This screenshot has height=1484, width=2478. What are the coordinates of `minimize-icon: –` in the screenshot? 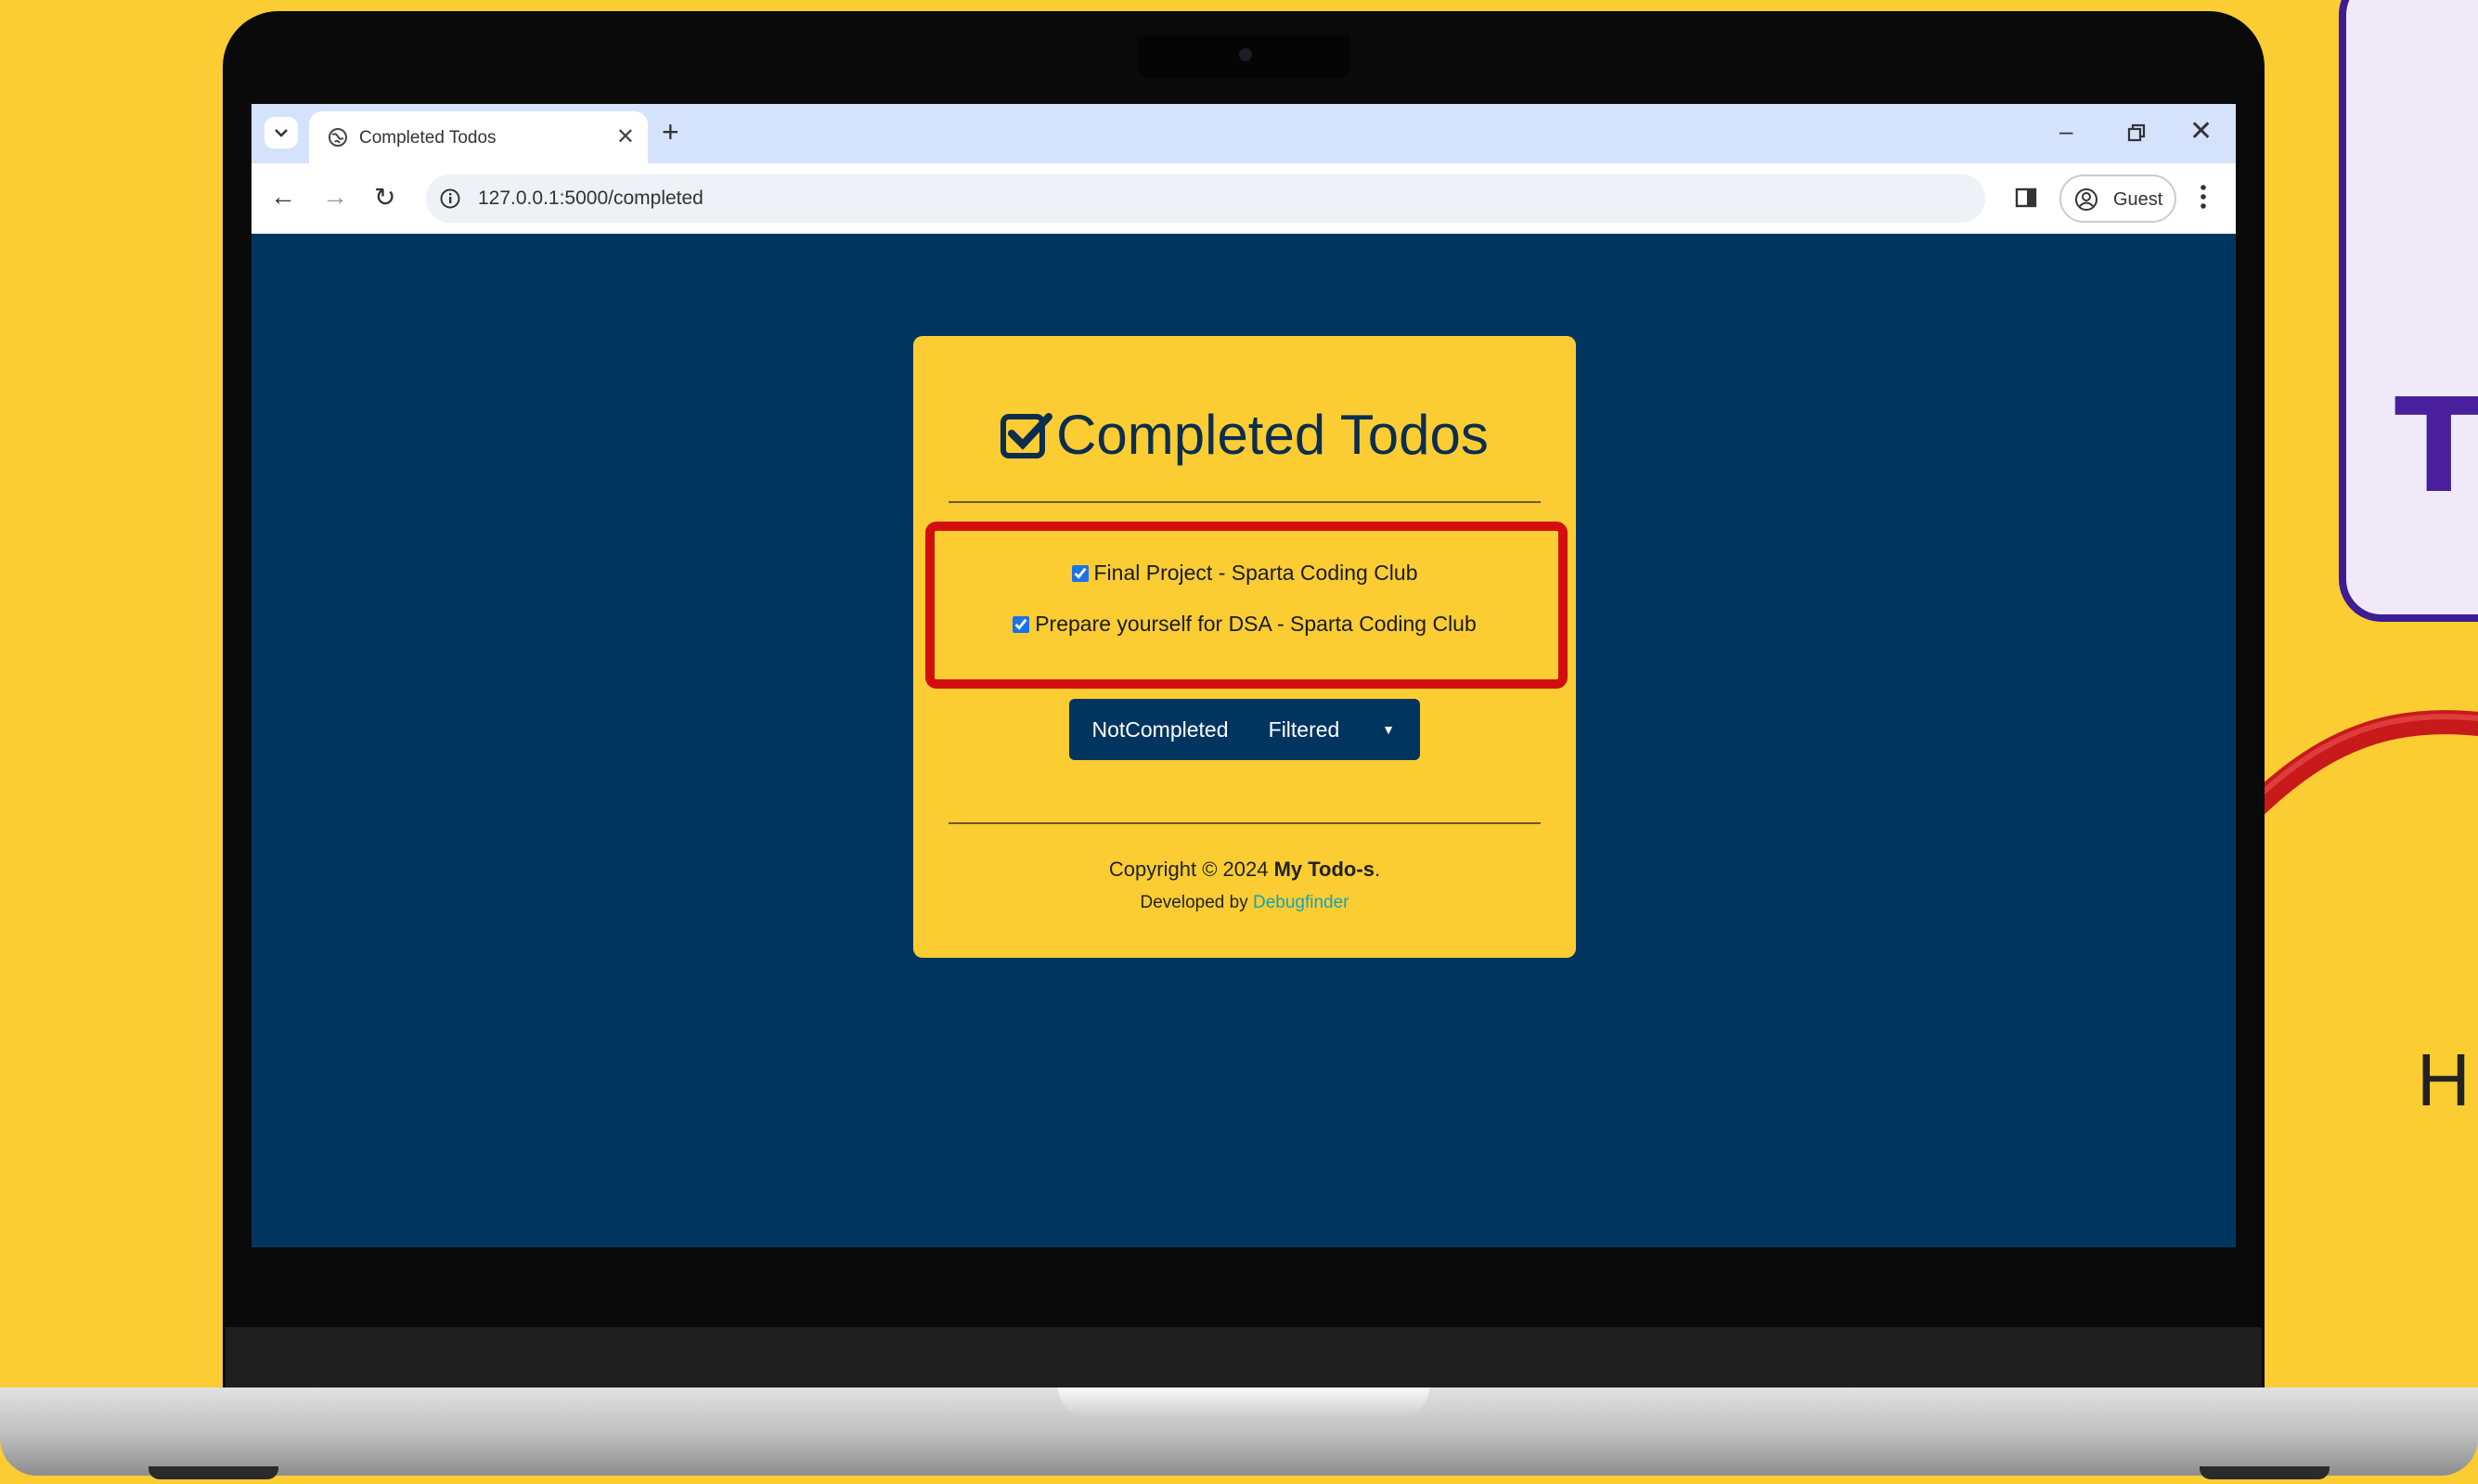 It's located at (2065, 131).